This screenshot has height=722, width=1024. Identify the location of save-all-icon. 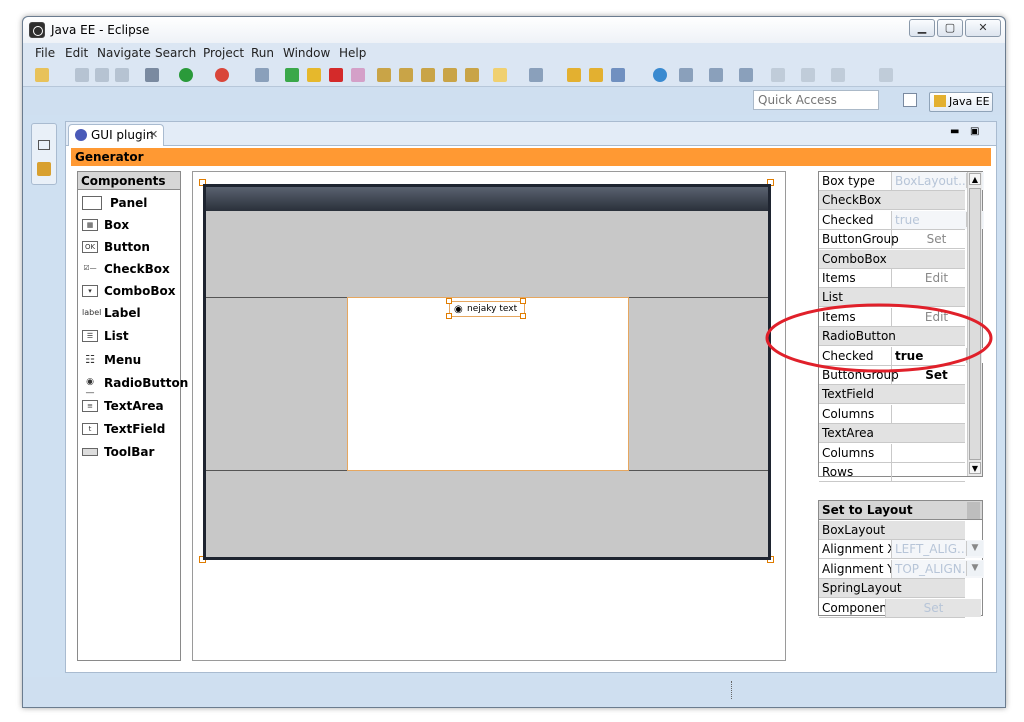
(102, 75).